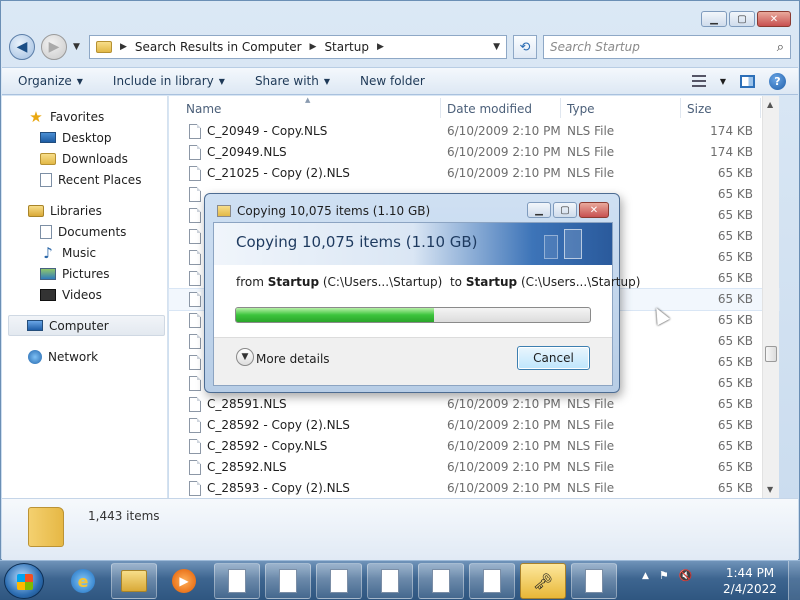 This screenshot has width=800, height=600. Describe the element at coordinates (78, 47) in the screenshot. I see `recent-pages-dropdown: ▼` at that location.